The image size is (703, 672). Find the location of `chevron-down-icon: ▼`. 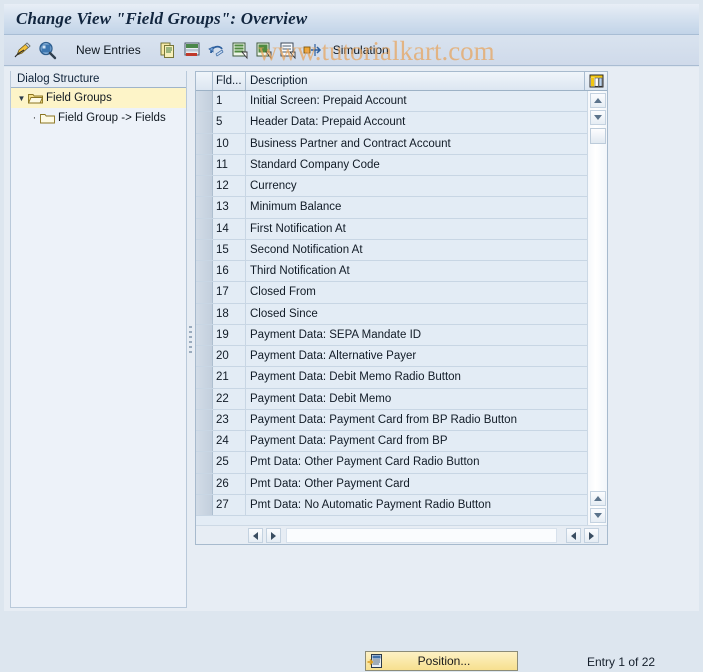

chevron-down-icon: ▼ is located at coordinates (21, 98).